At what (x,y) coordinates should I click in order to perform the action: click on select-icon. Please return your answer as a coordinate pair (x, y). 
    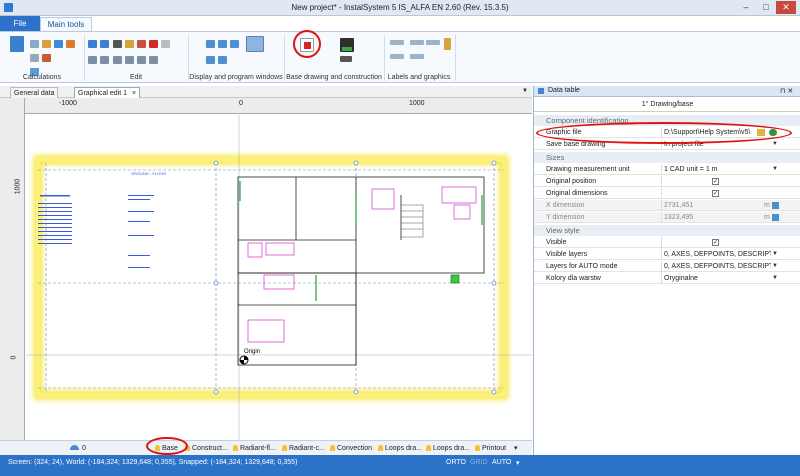
    Looking at the image, I should click on (92, 60).